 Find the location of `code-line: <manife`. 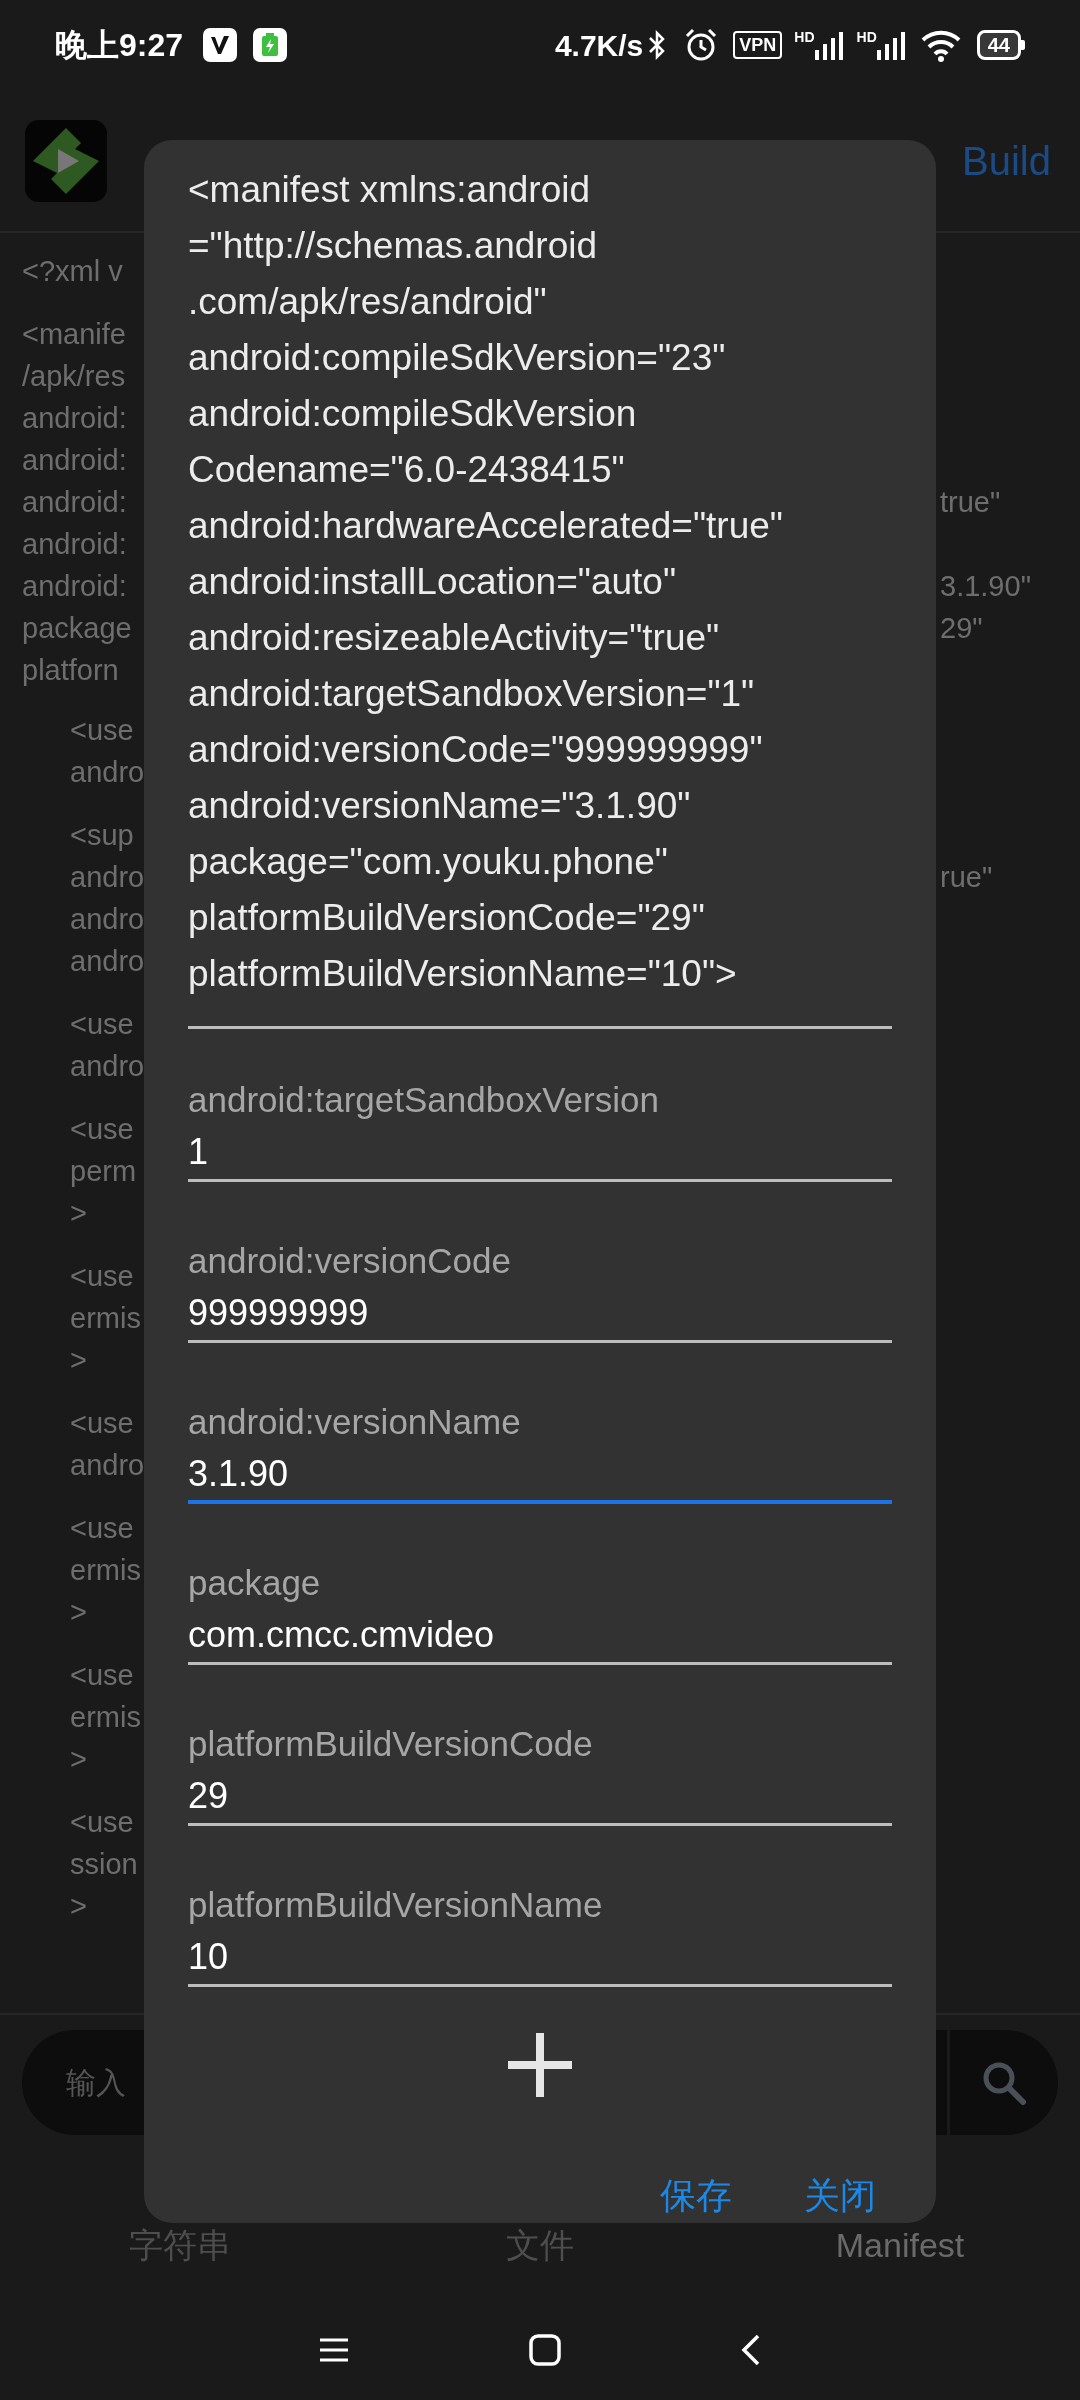

code-line: <manife is located at coordinates (74, 334).